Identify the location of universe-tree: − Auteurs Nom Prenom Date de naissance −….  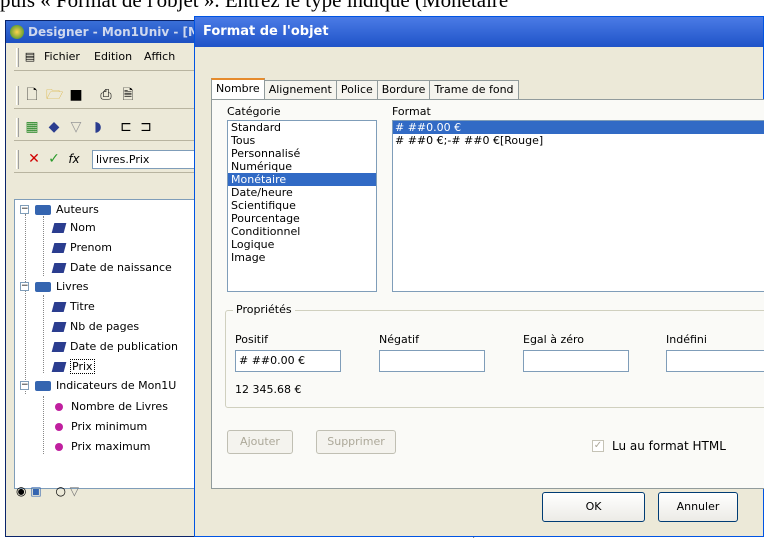
(106, 344).